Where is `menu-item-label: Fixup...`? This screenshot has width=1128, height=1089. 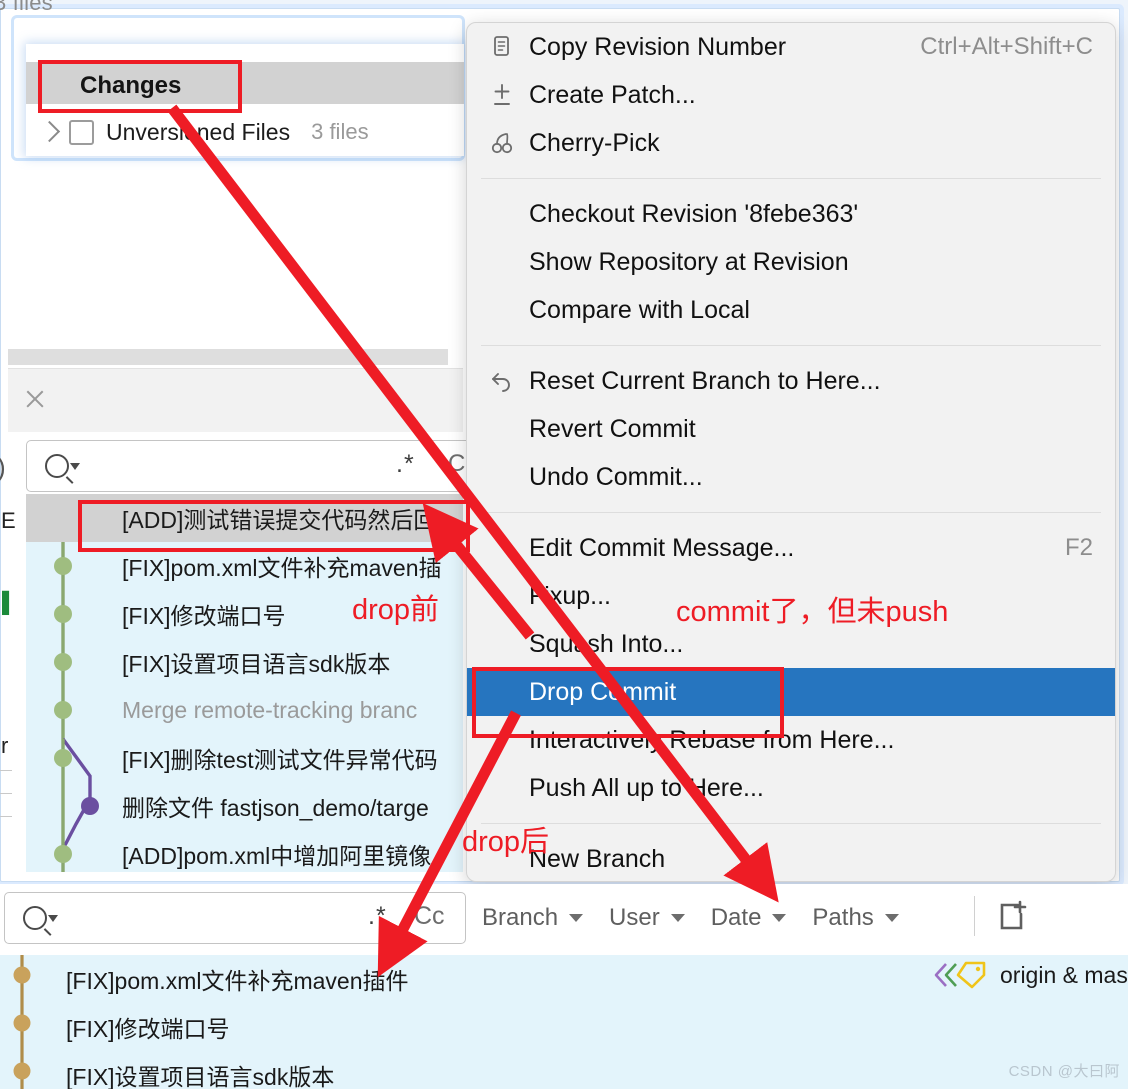
menu-item-label: Fixup... is located at coordinates (570, 595).